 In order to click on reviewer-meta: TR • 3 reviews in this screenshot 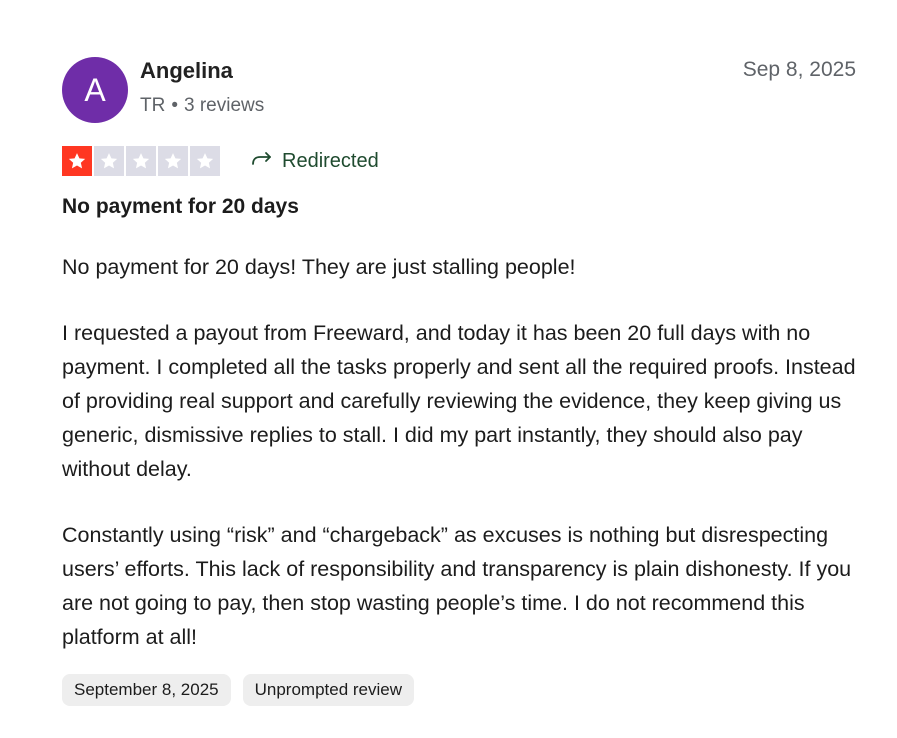, I will do `click(202, 106)`.